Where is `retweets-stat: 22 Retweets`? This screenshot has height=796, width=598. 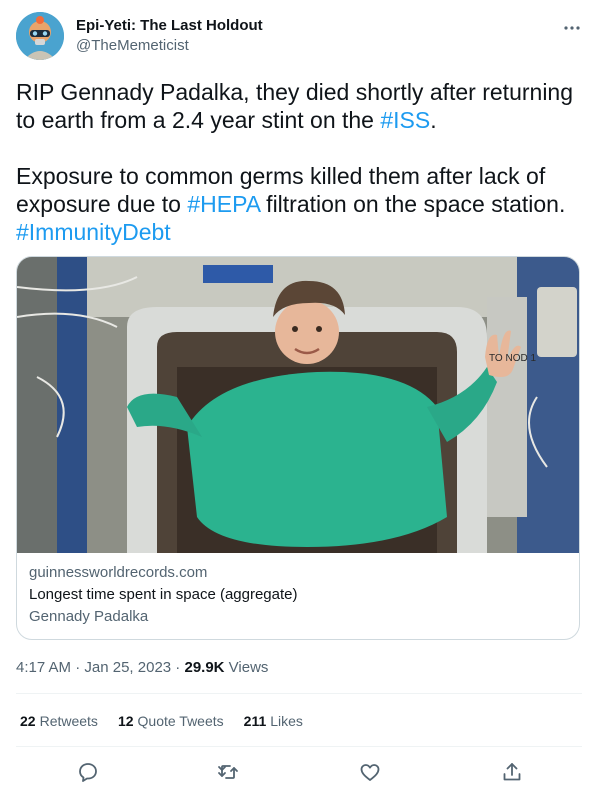 retweets-stat: 22 Retweets is located at coordinates (59, 721).